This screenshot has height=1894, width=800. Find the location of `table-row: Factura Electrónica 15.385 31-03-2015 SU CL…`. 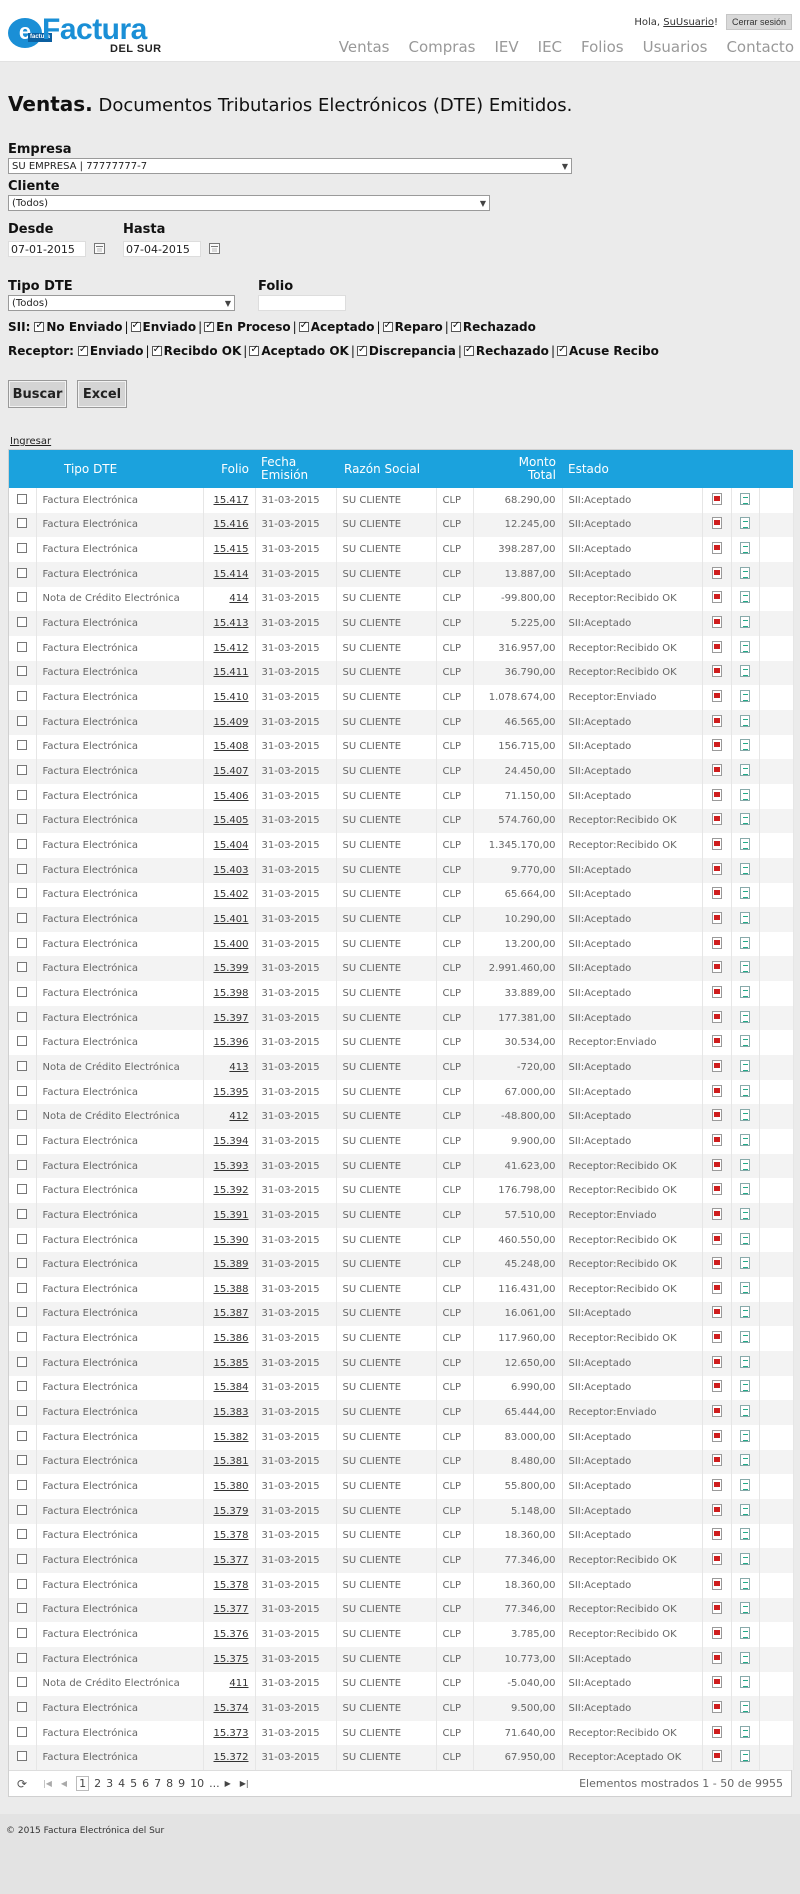

table-row: Factura Electrónica 15.385 31-03-2015 SU CL… is located at coordinates (401, 1363).